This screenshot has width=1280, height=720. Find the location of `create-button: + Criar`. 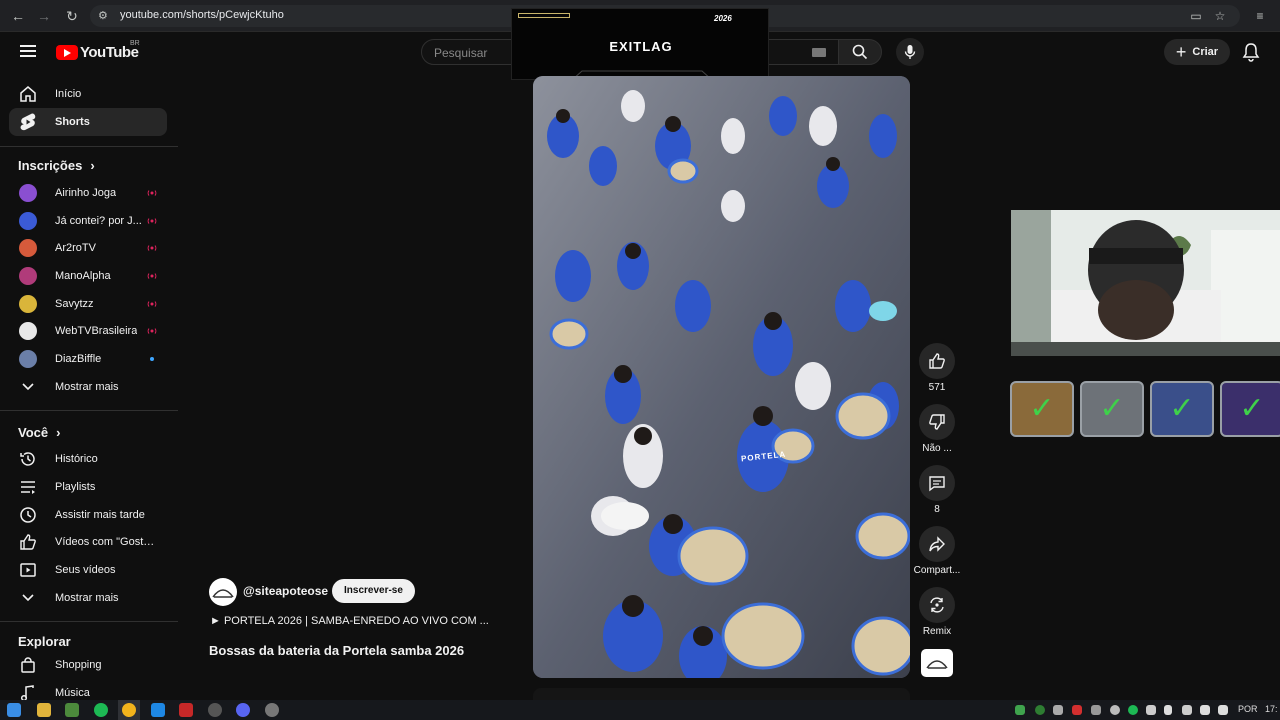

create-button: + Criar is located at coordinates (1197, 52).